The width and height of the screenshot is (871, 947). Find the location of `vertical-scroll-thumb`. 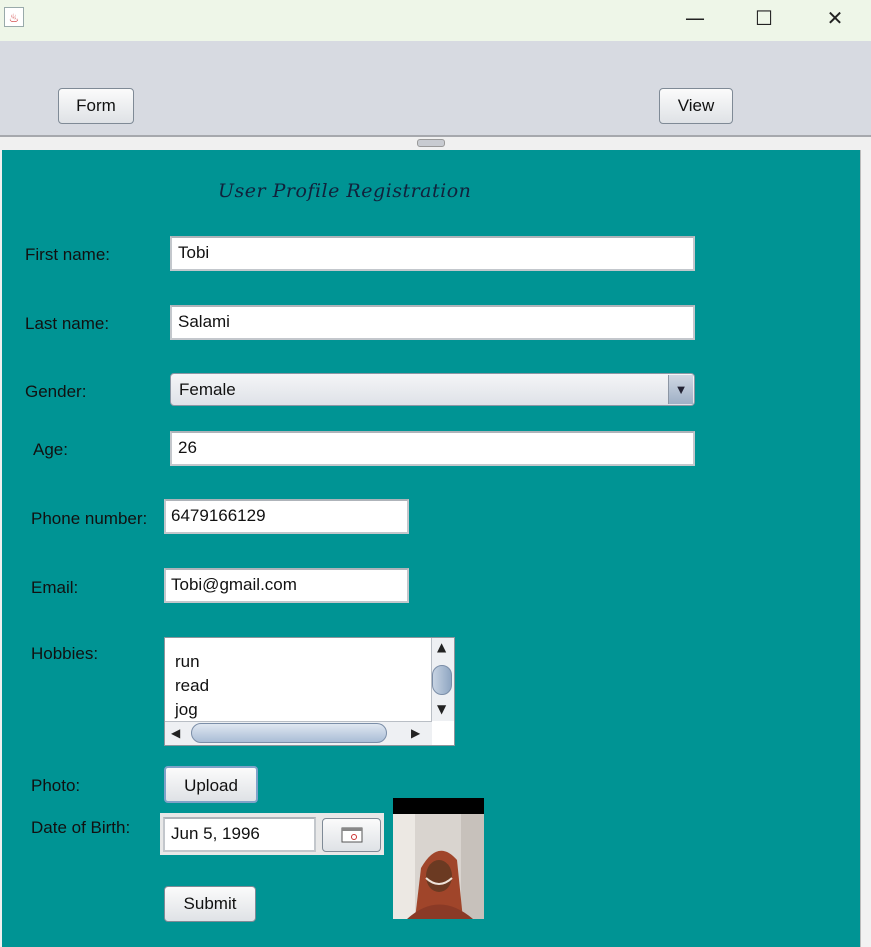

vertical-scroll-thumb is located at coordinates (442, 680).